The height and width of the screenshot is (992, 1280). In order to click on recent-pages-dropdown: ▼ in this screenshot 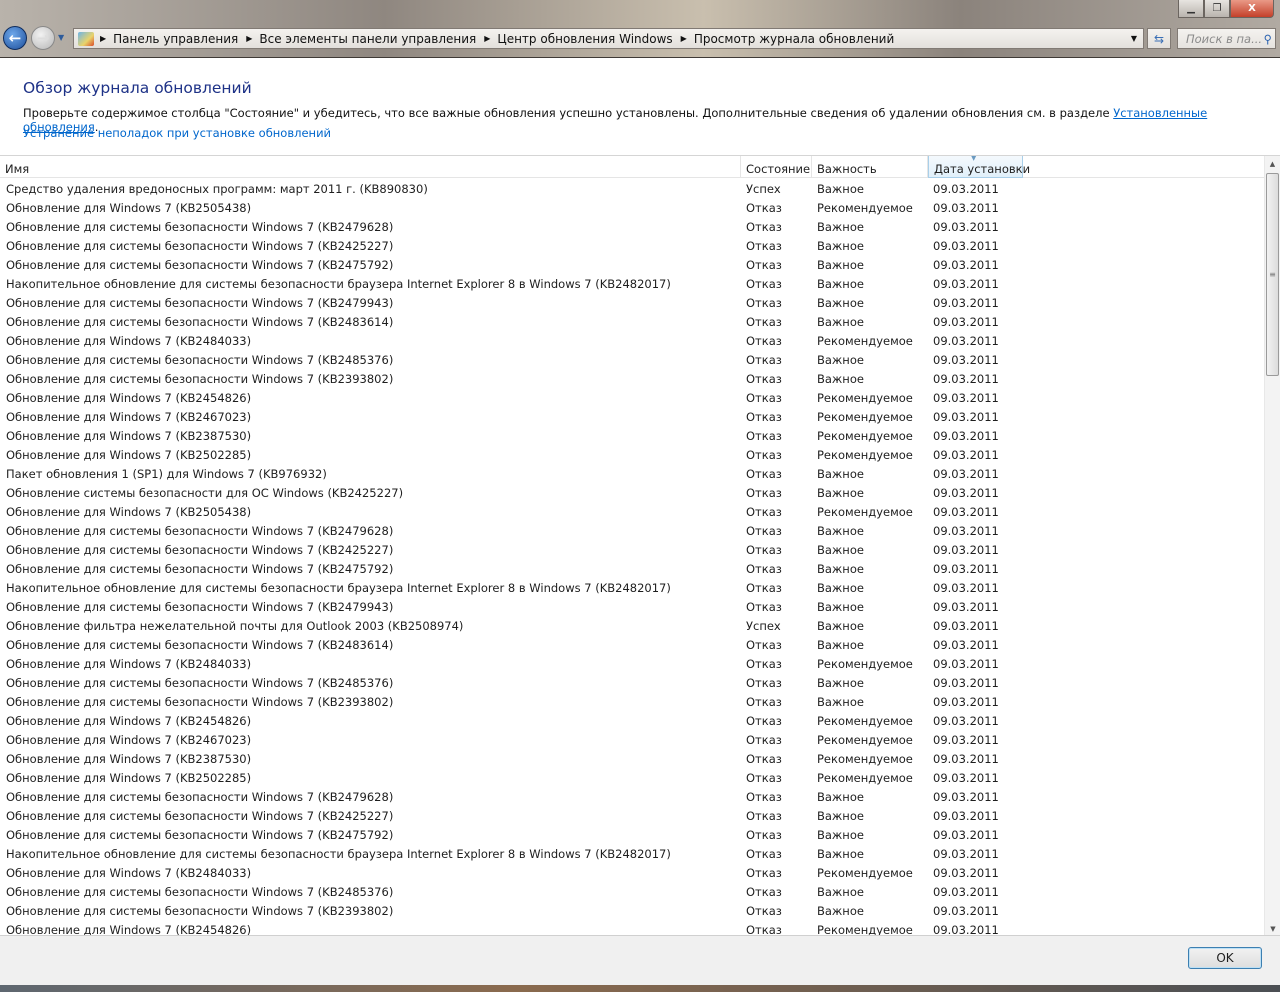, I will do `click(61, 37)`.